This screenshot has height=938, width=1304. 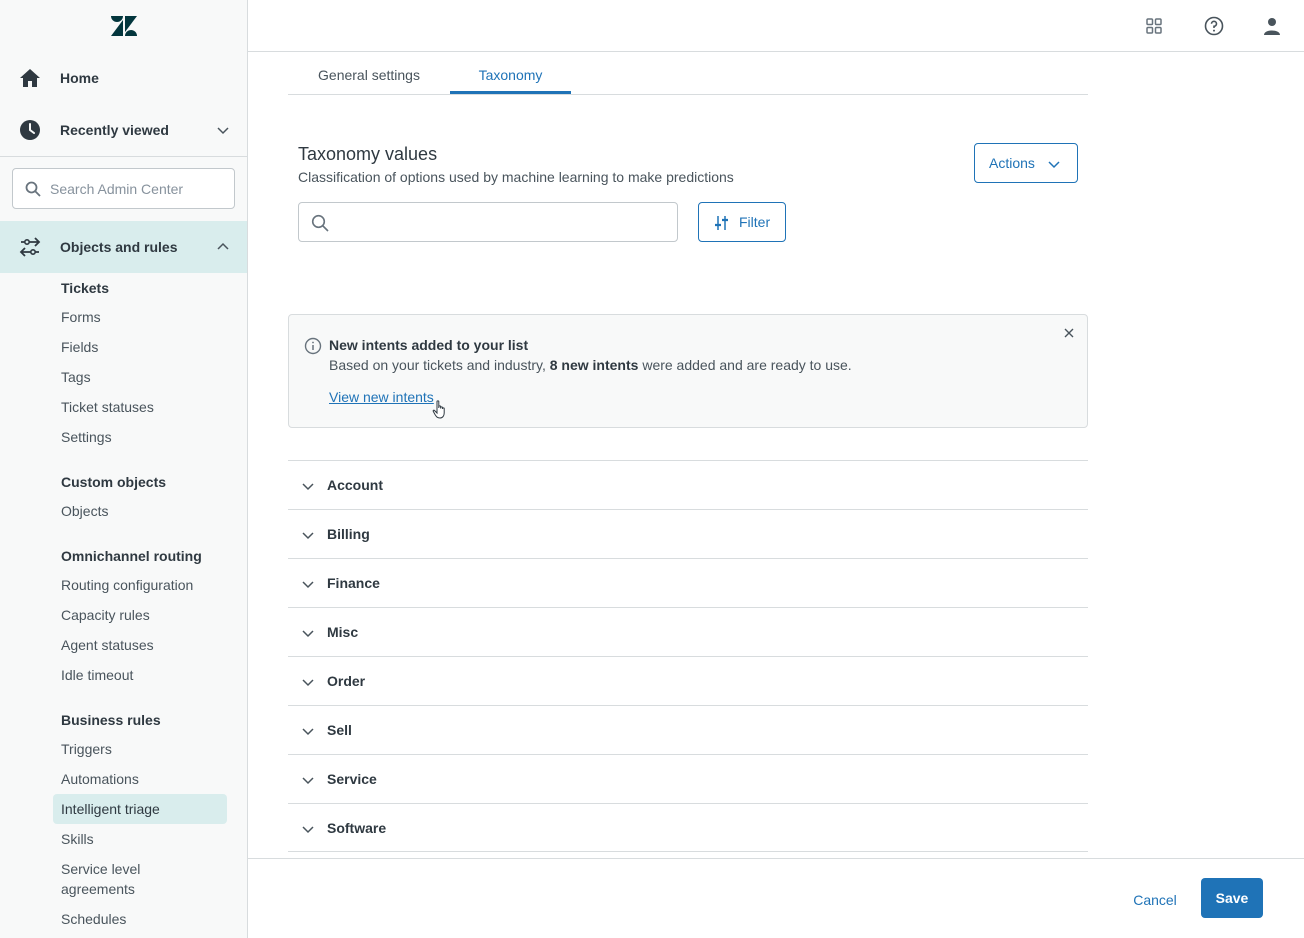 What do you see at coordinates (688, 778) in the screenshot?
I see `accordion-row-service: Service` at bounding box center [688, 778].